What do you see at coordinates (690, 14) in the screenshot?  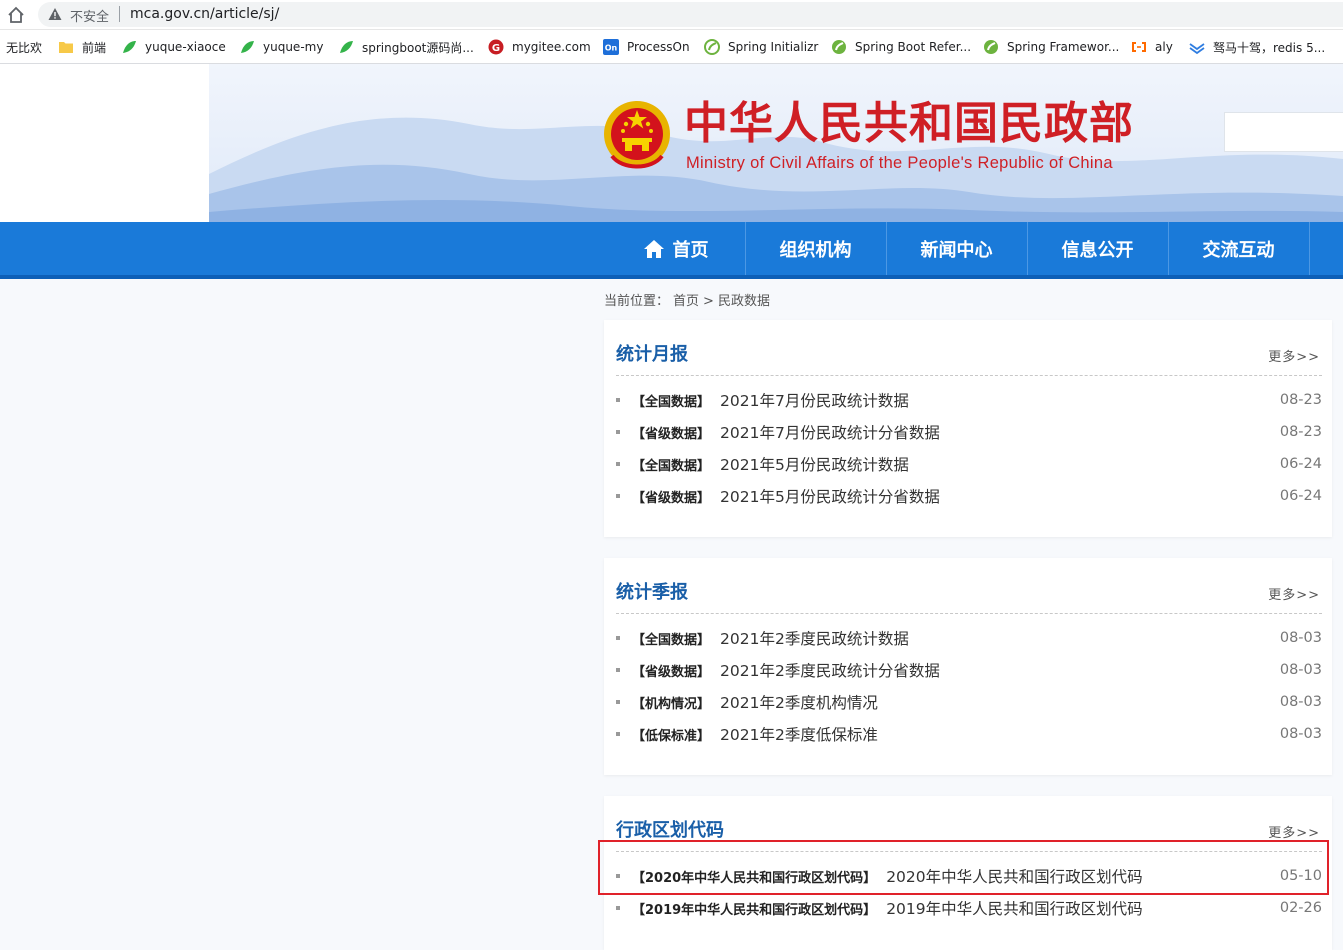 I see `url-bar: 不安全 mca.gov.cn/article/sj/` at bounding box center [690, 14].